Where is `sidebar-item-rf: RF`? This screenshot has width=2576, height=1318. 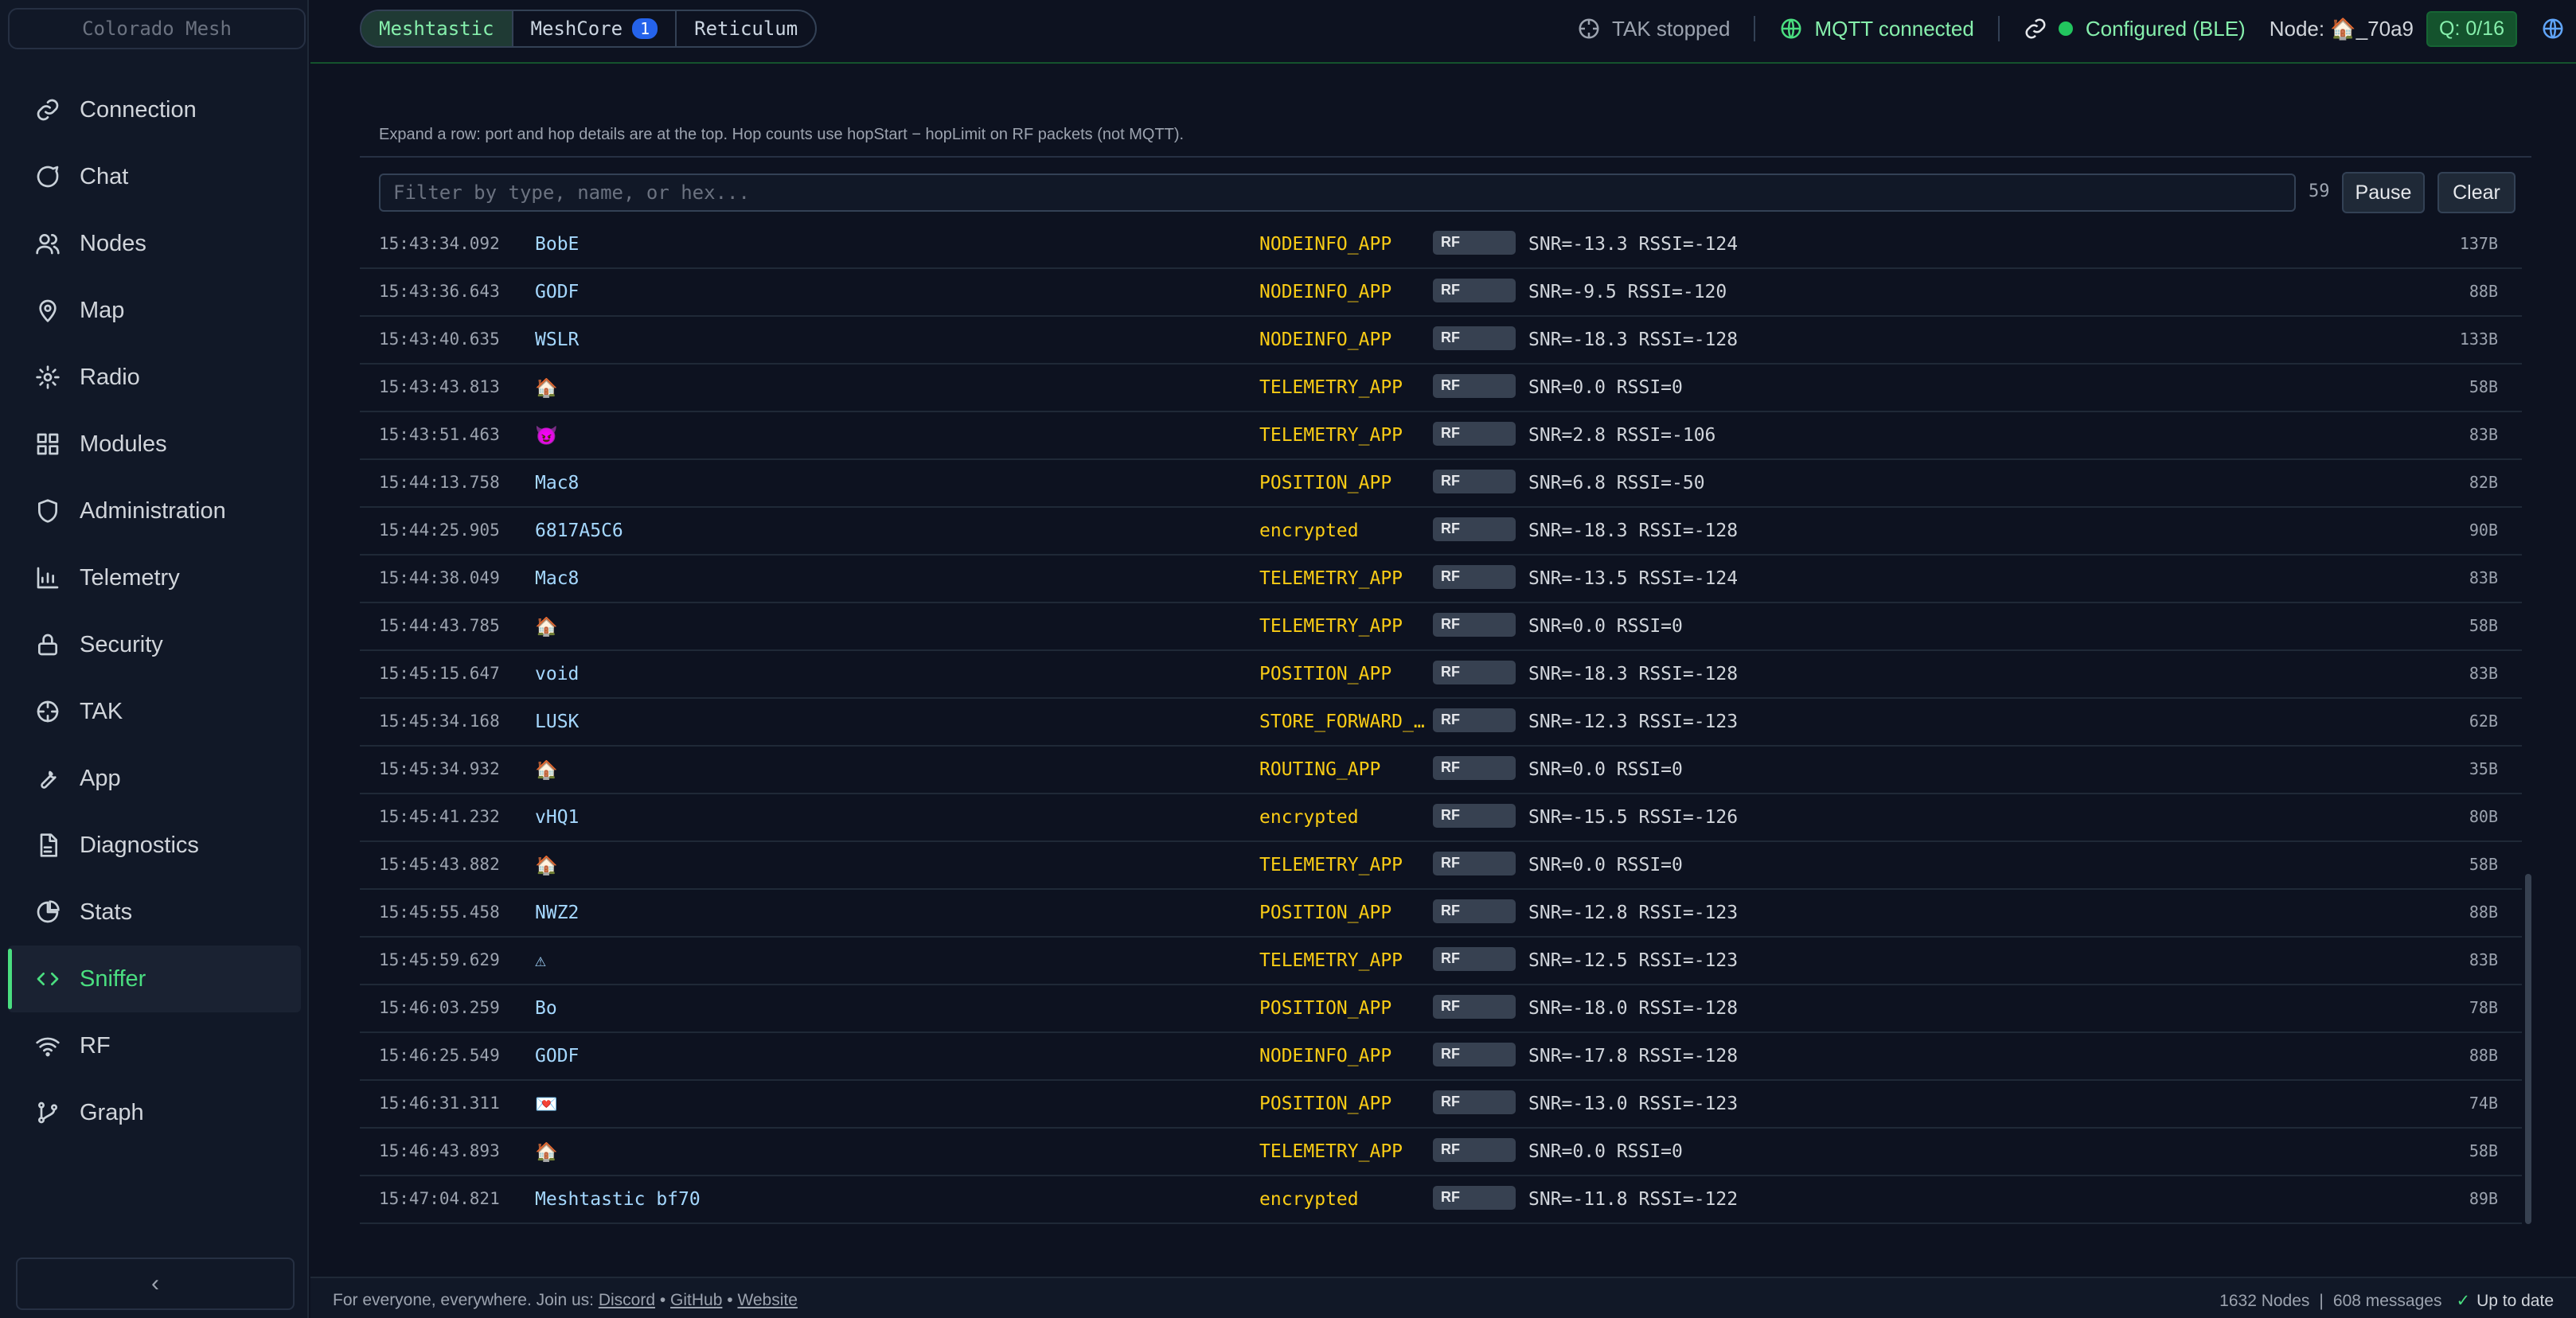
sidebar-item-rf: RF is located at coordinates (154, 1045).